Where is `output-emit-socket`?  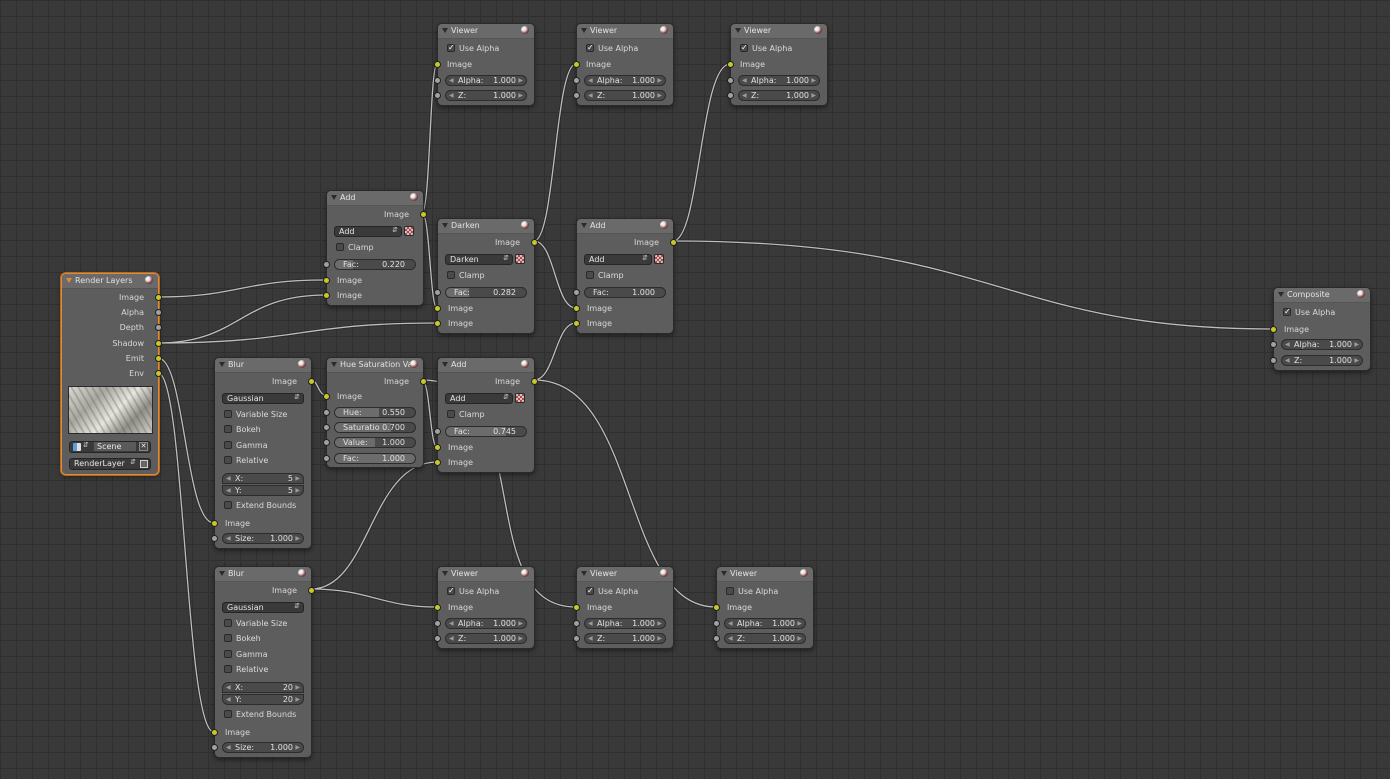
output-emit-socket is located at coordinates (158, 358).